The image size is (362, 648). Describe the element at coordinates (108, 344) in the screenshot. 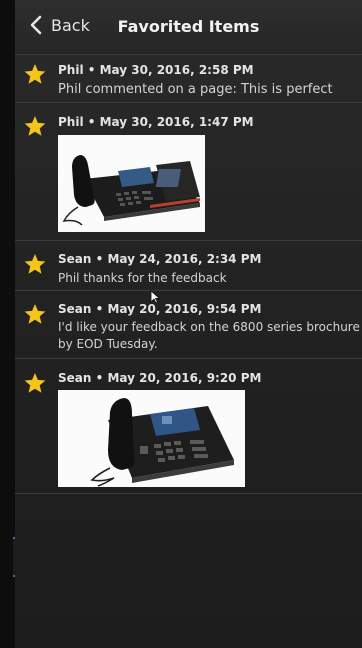

I see `item-message-line-2: by EOD Tuesday.` at that location.